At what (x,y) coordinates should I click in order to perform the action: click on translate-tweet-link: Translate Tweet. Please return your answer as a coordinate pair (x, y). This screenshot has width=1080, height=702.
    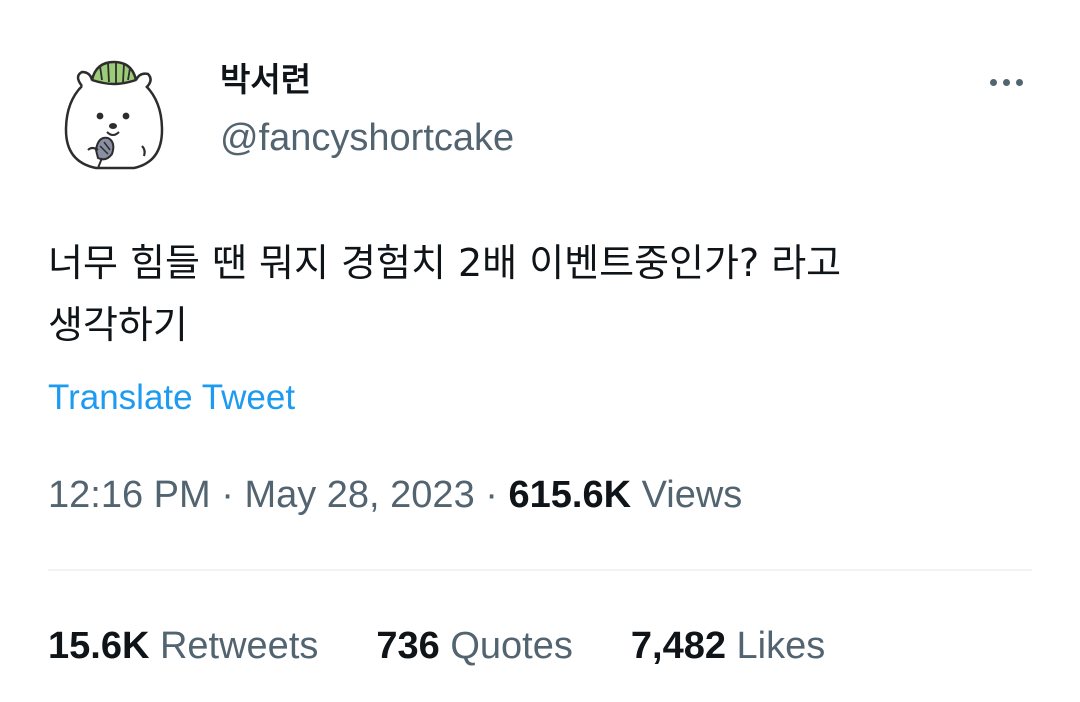
    Looking at the image, I should click on (171, 398).